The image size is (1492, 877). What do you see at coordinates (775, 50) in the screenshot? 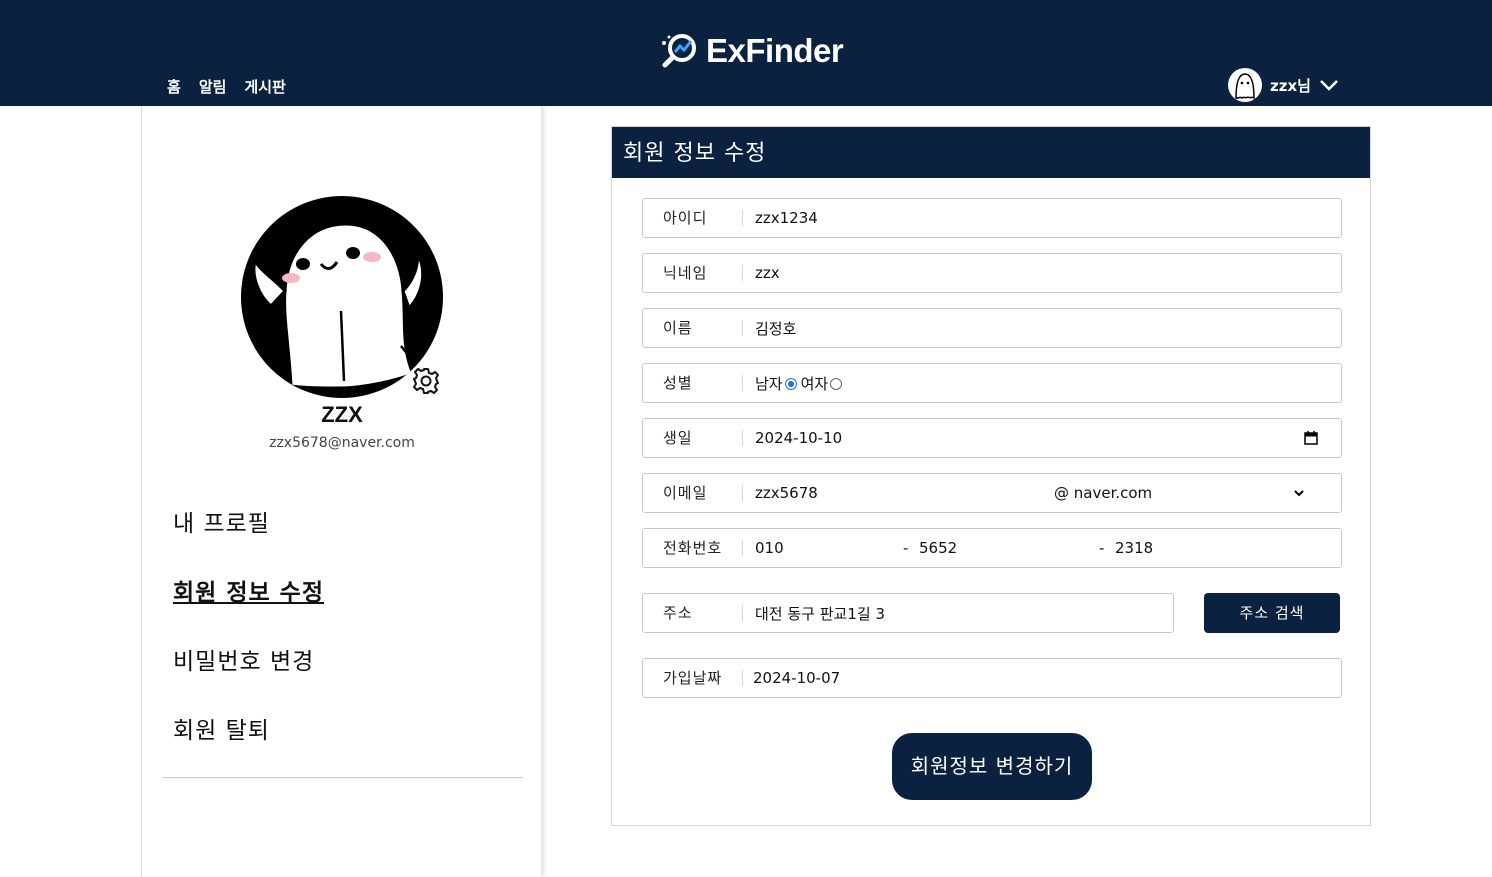
I see `logo-text: ExFinder` at bounding box center [775, 50].